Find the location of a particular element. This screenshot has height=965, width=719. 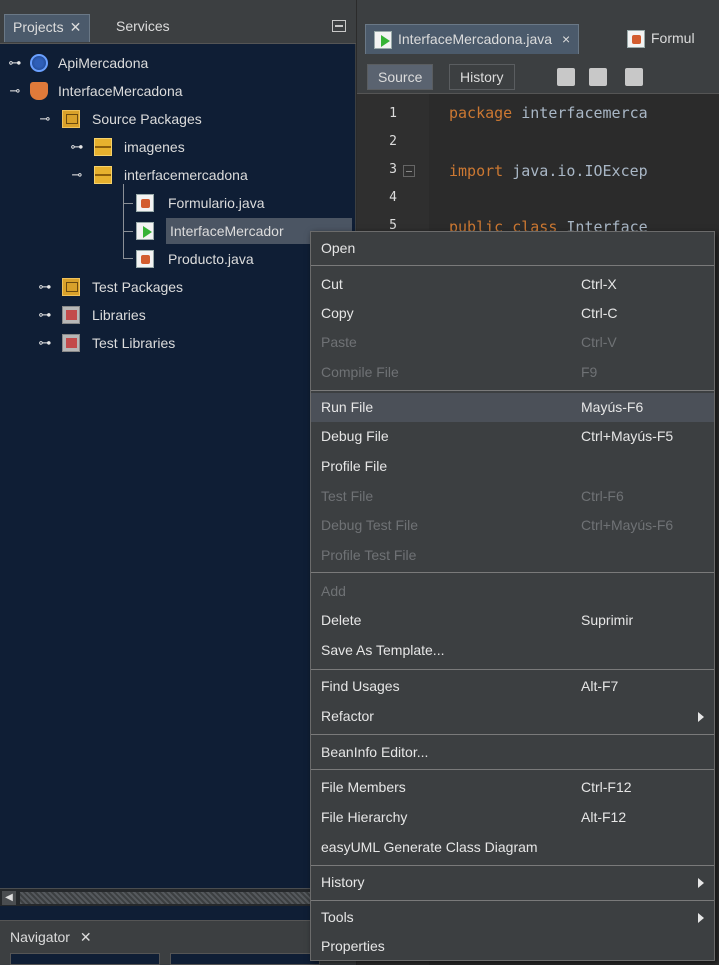

menu-item-copy: Copy Ctrl-C is located at coordinates (512, 313).